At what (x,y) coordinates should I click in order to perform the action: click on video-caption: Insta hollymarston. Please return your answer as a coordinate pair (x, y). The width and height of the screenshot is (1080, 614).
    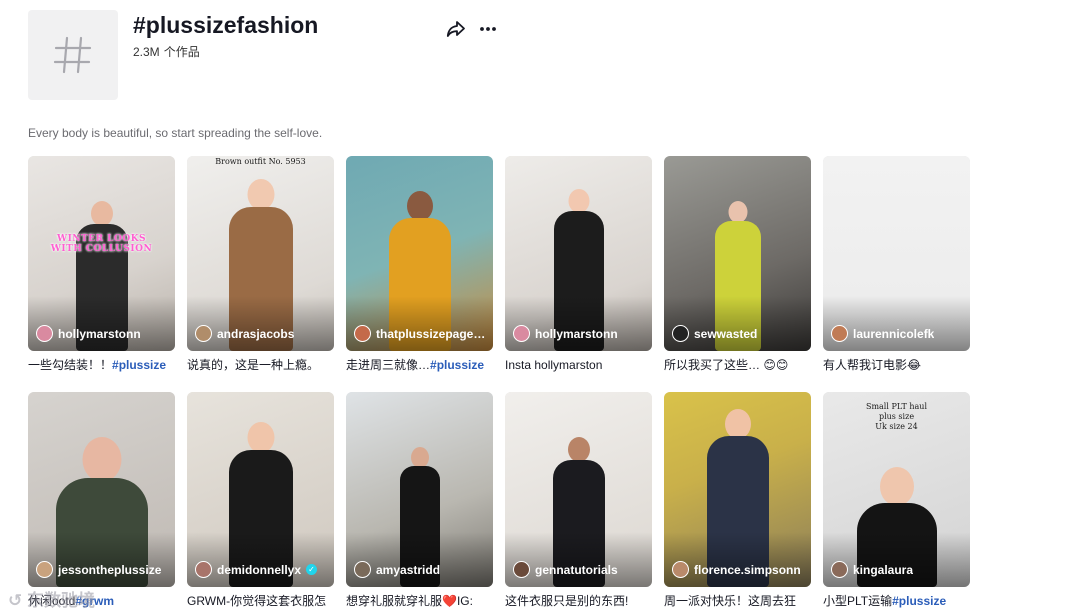
    Looking at the image, I should click on (578, 365).